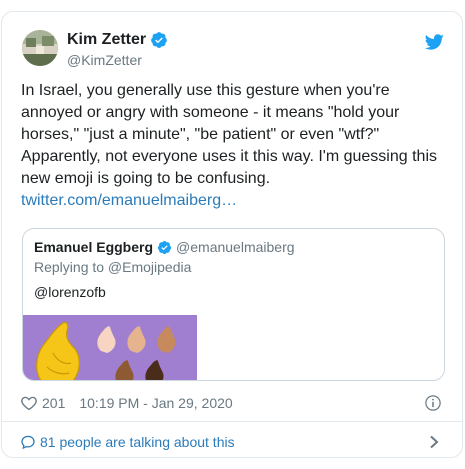 The height and width of the screenshot is (469, 465). Describe the element at coordinates (232, 421) in the screenshot. I see `divider` at that location.